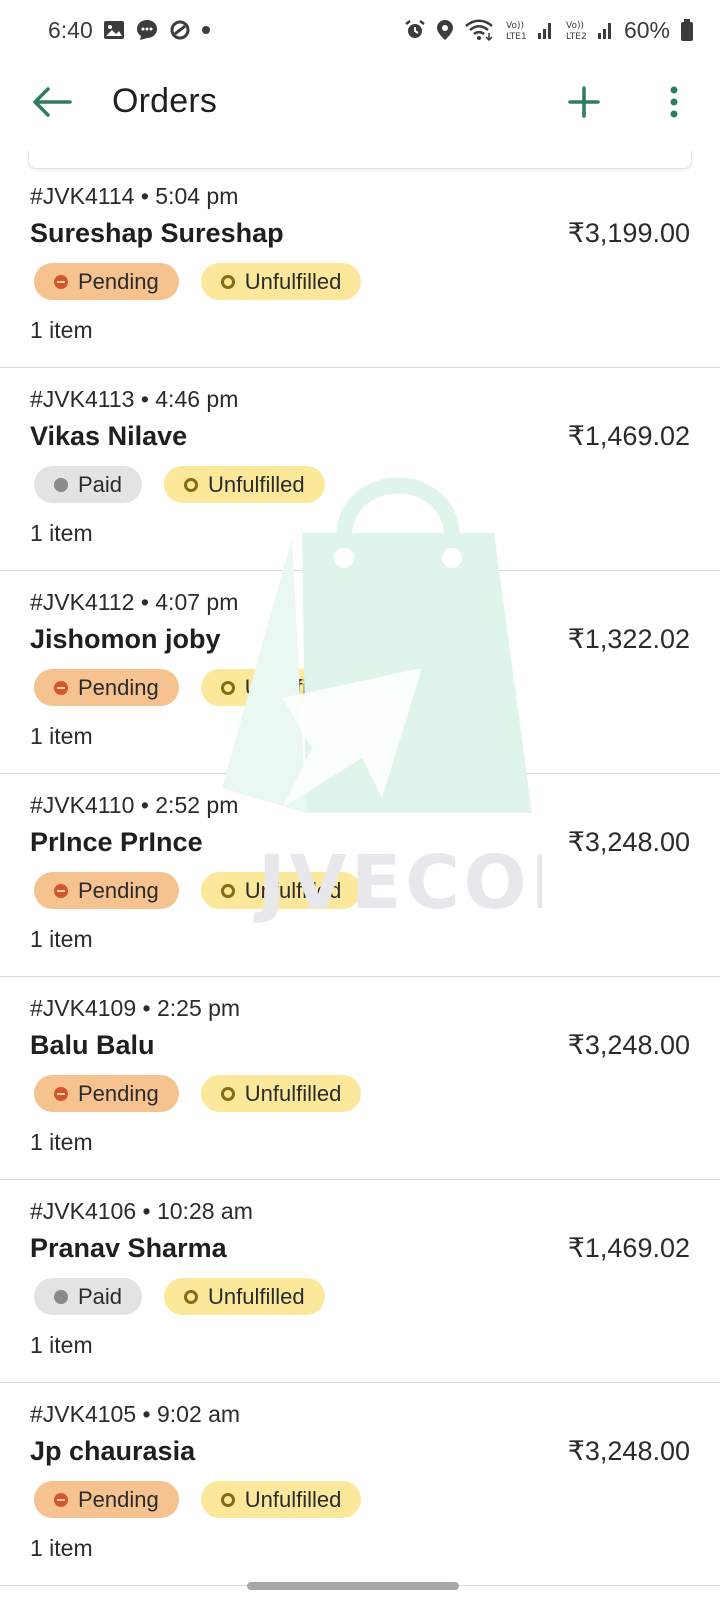 The height and width of the screenshot is (1600, 720). I want to click on payment-status-badge: Paid, so click(88, 1296).